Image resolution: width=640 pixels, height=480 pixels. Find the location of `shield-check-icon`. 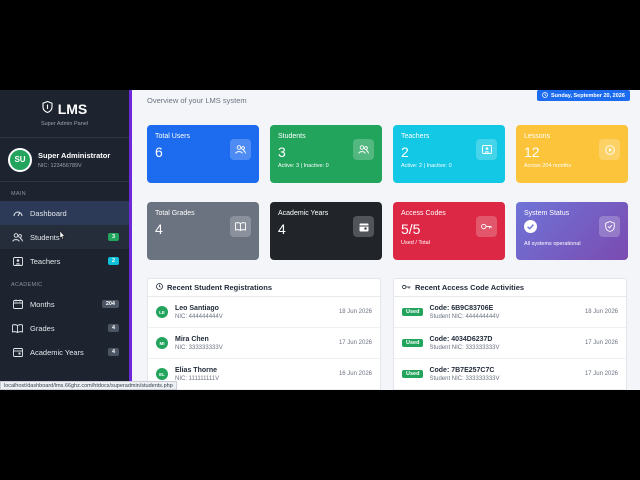

shield-check-icon is located at coordinates (609, 226).